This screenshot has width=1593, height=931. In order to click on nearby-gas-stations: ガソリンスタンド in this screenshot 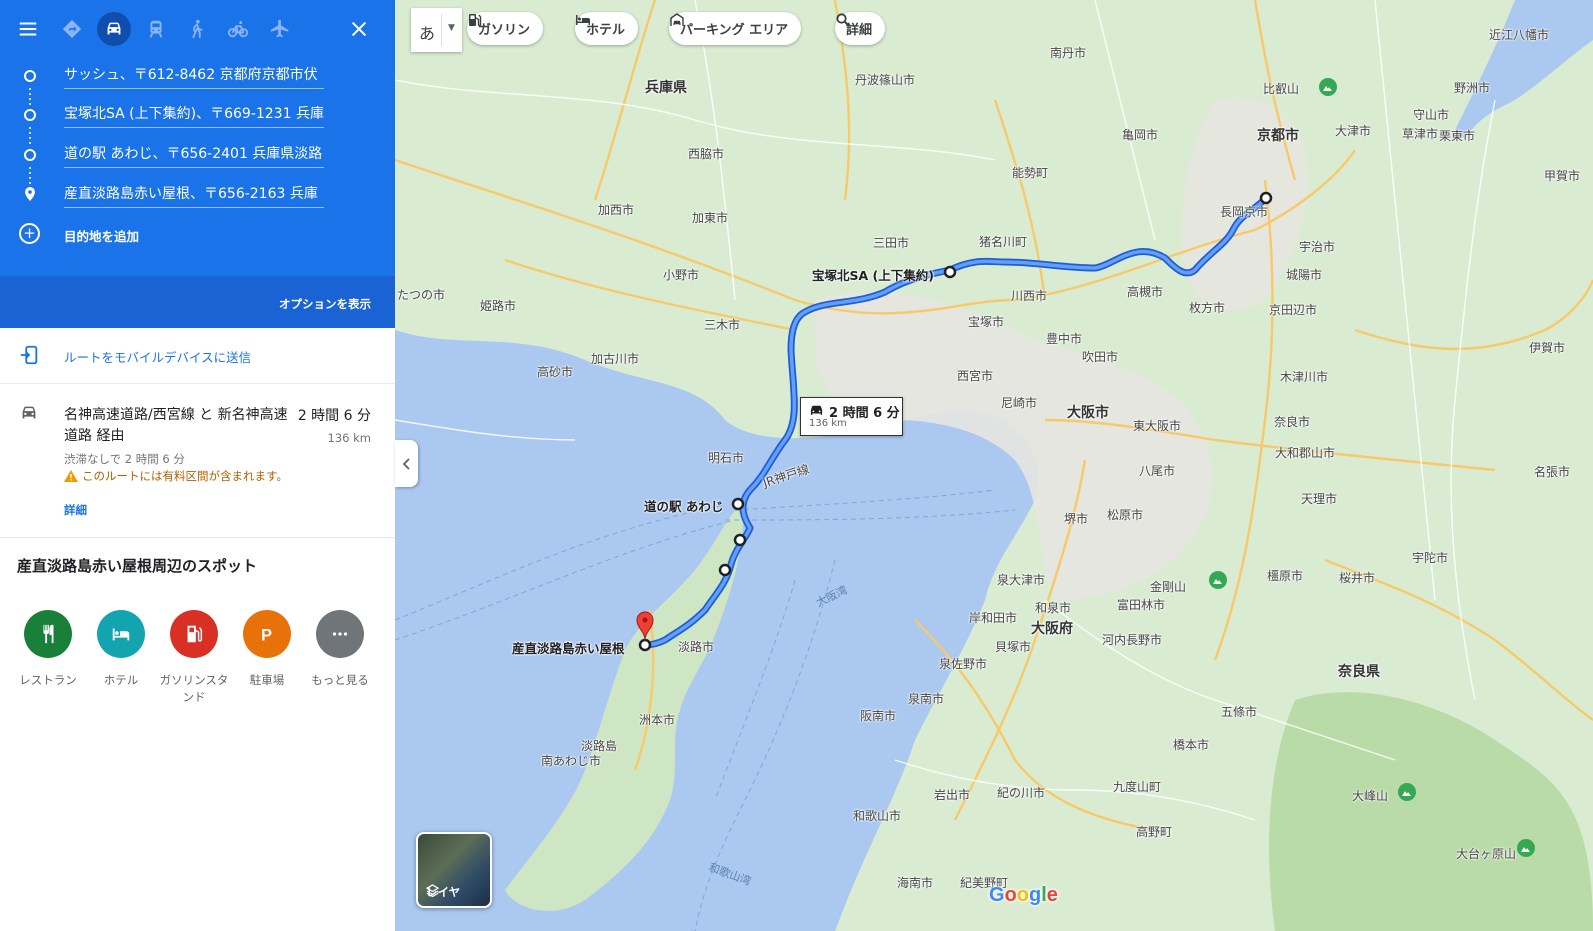, I will do `click(194, 658)`.